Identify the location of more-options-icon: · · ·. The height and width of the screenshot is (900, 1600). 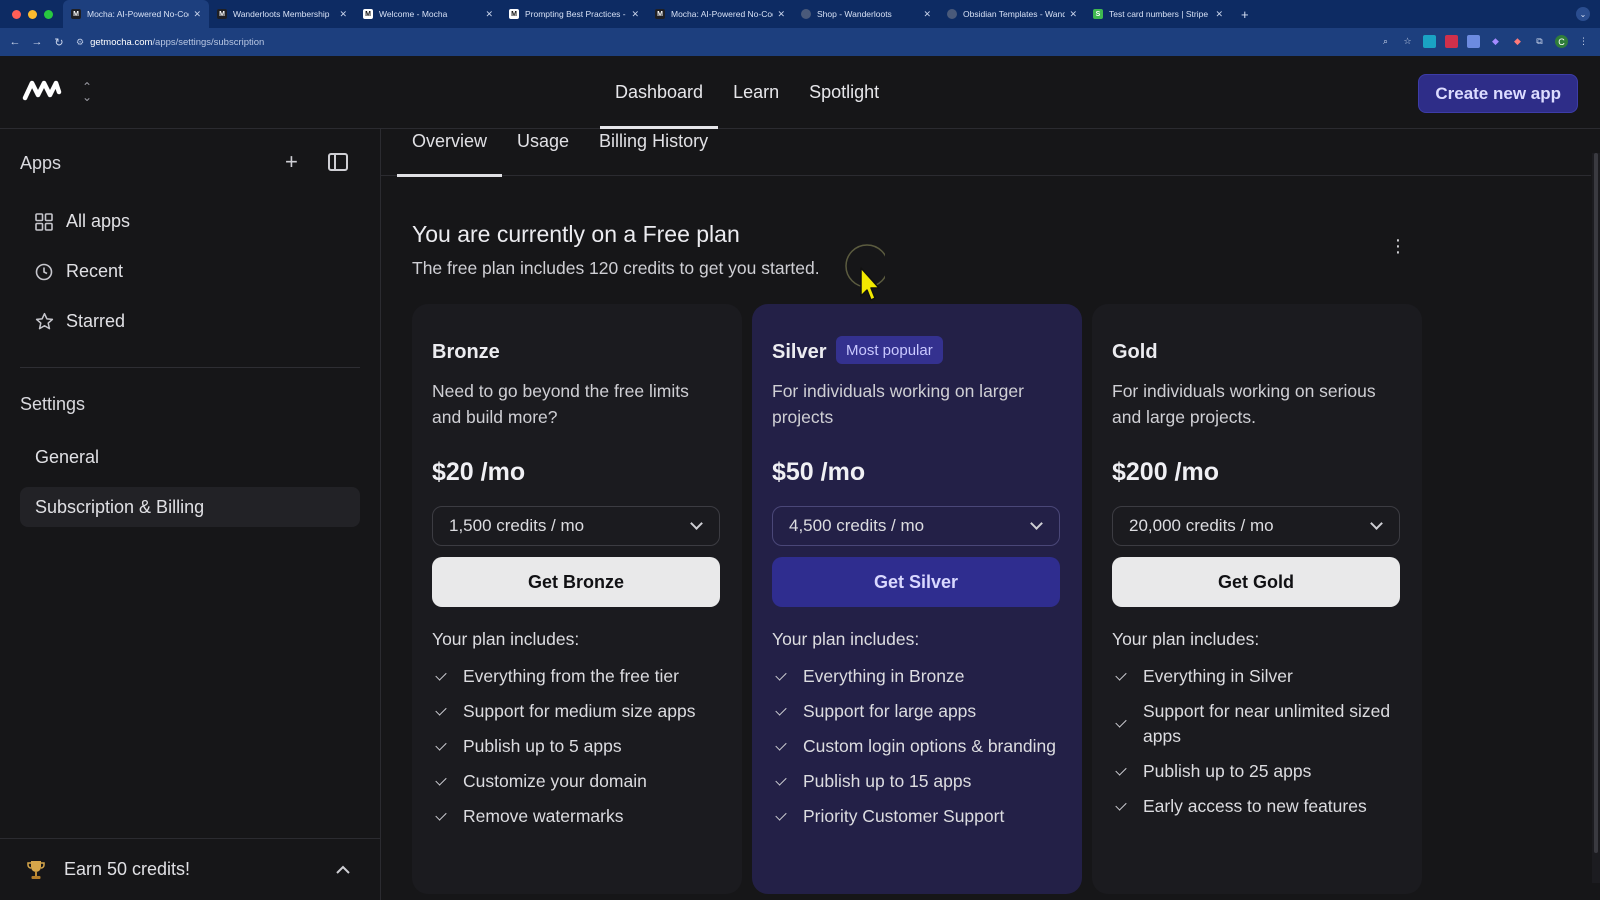
(1398, 246).